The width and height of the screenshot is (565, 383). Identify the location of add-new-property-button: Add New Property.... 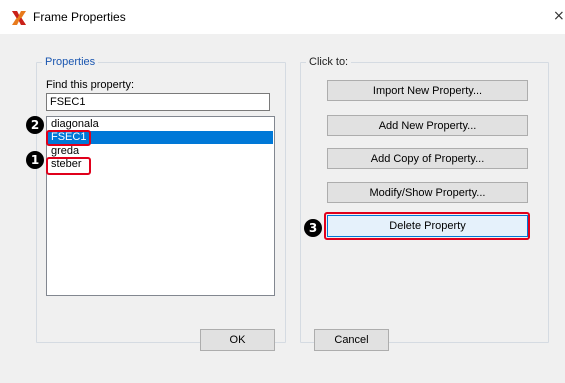
(427, 125).